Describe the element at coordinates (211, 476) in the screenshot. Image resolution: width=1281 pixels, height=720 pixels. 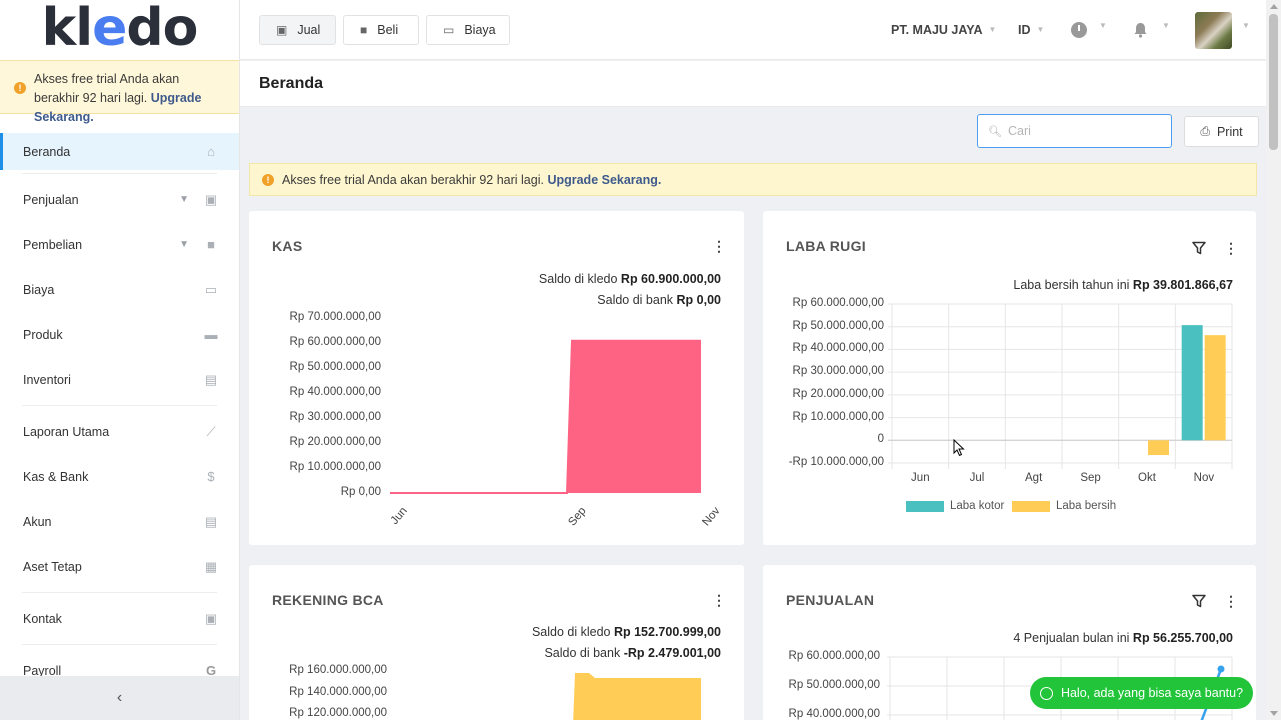
I see `dollar-icon: $` at that location.